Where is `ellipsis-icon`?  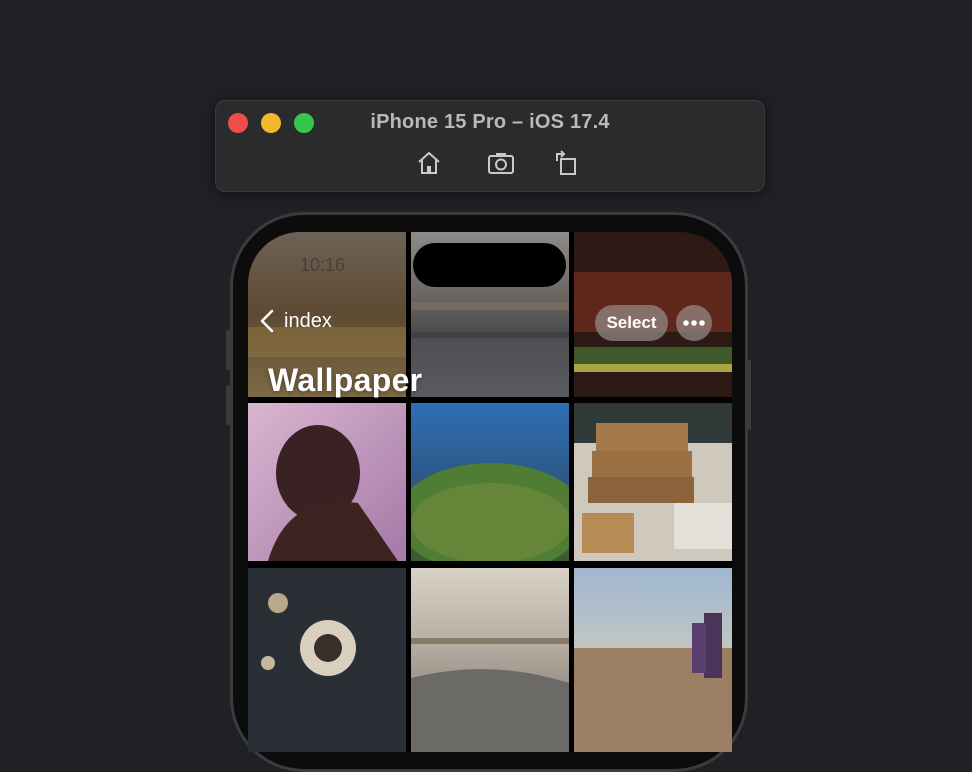 ellipsis-icon is located at coordinates (694, 323).